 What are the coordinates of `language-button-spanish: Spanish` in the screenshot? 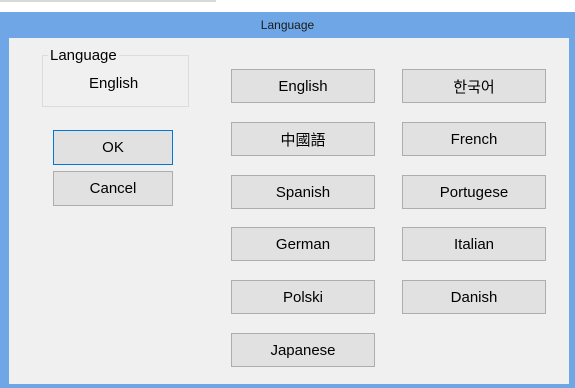 It's located at (303, 192).